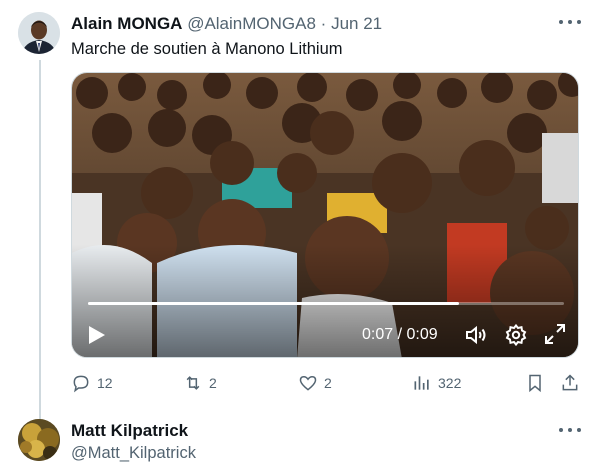 This screenshot has width=598, height=476. What do you see at coordinates (356, 23) in the screenshot?
I see `tweet-date: Jun 21` at bounding box center [356, 23].